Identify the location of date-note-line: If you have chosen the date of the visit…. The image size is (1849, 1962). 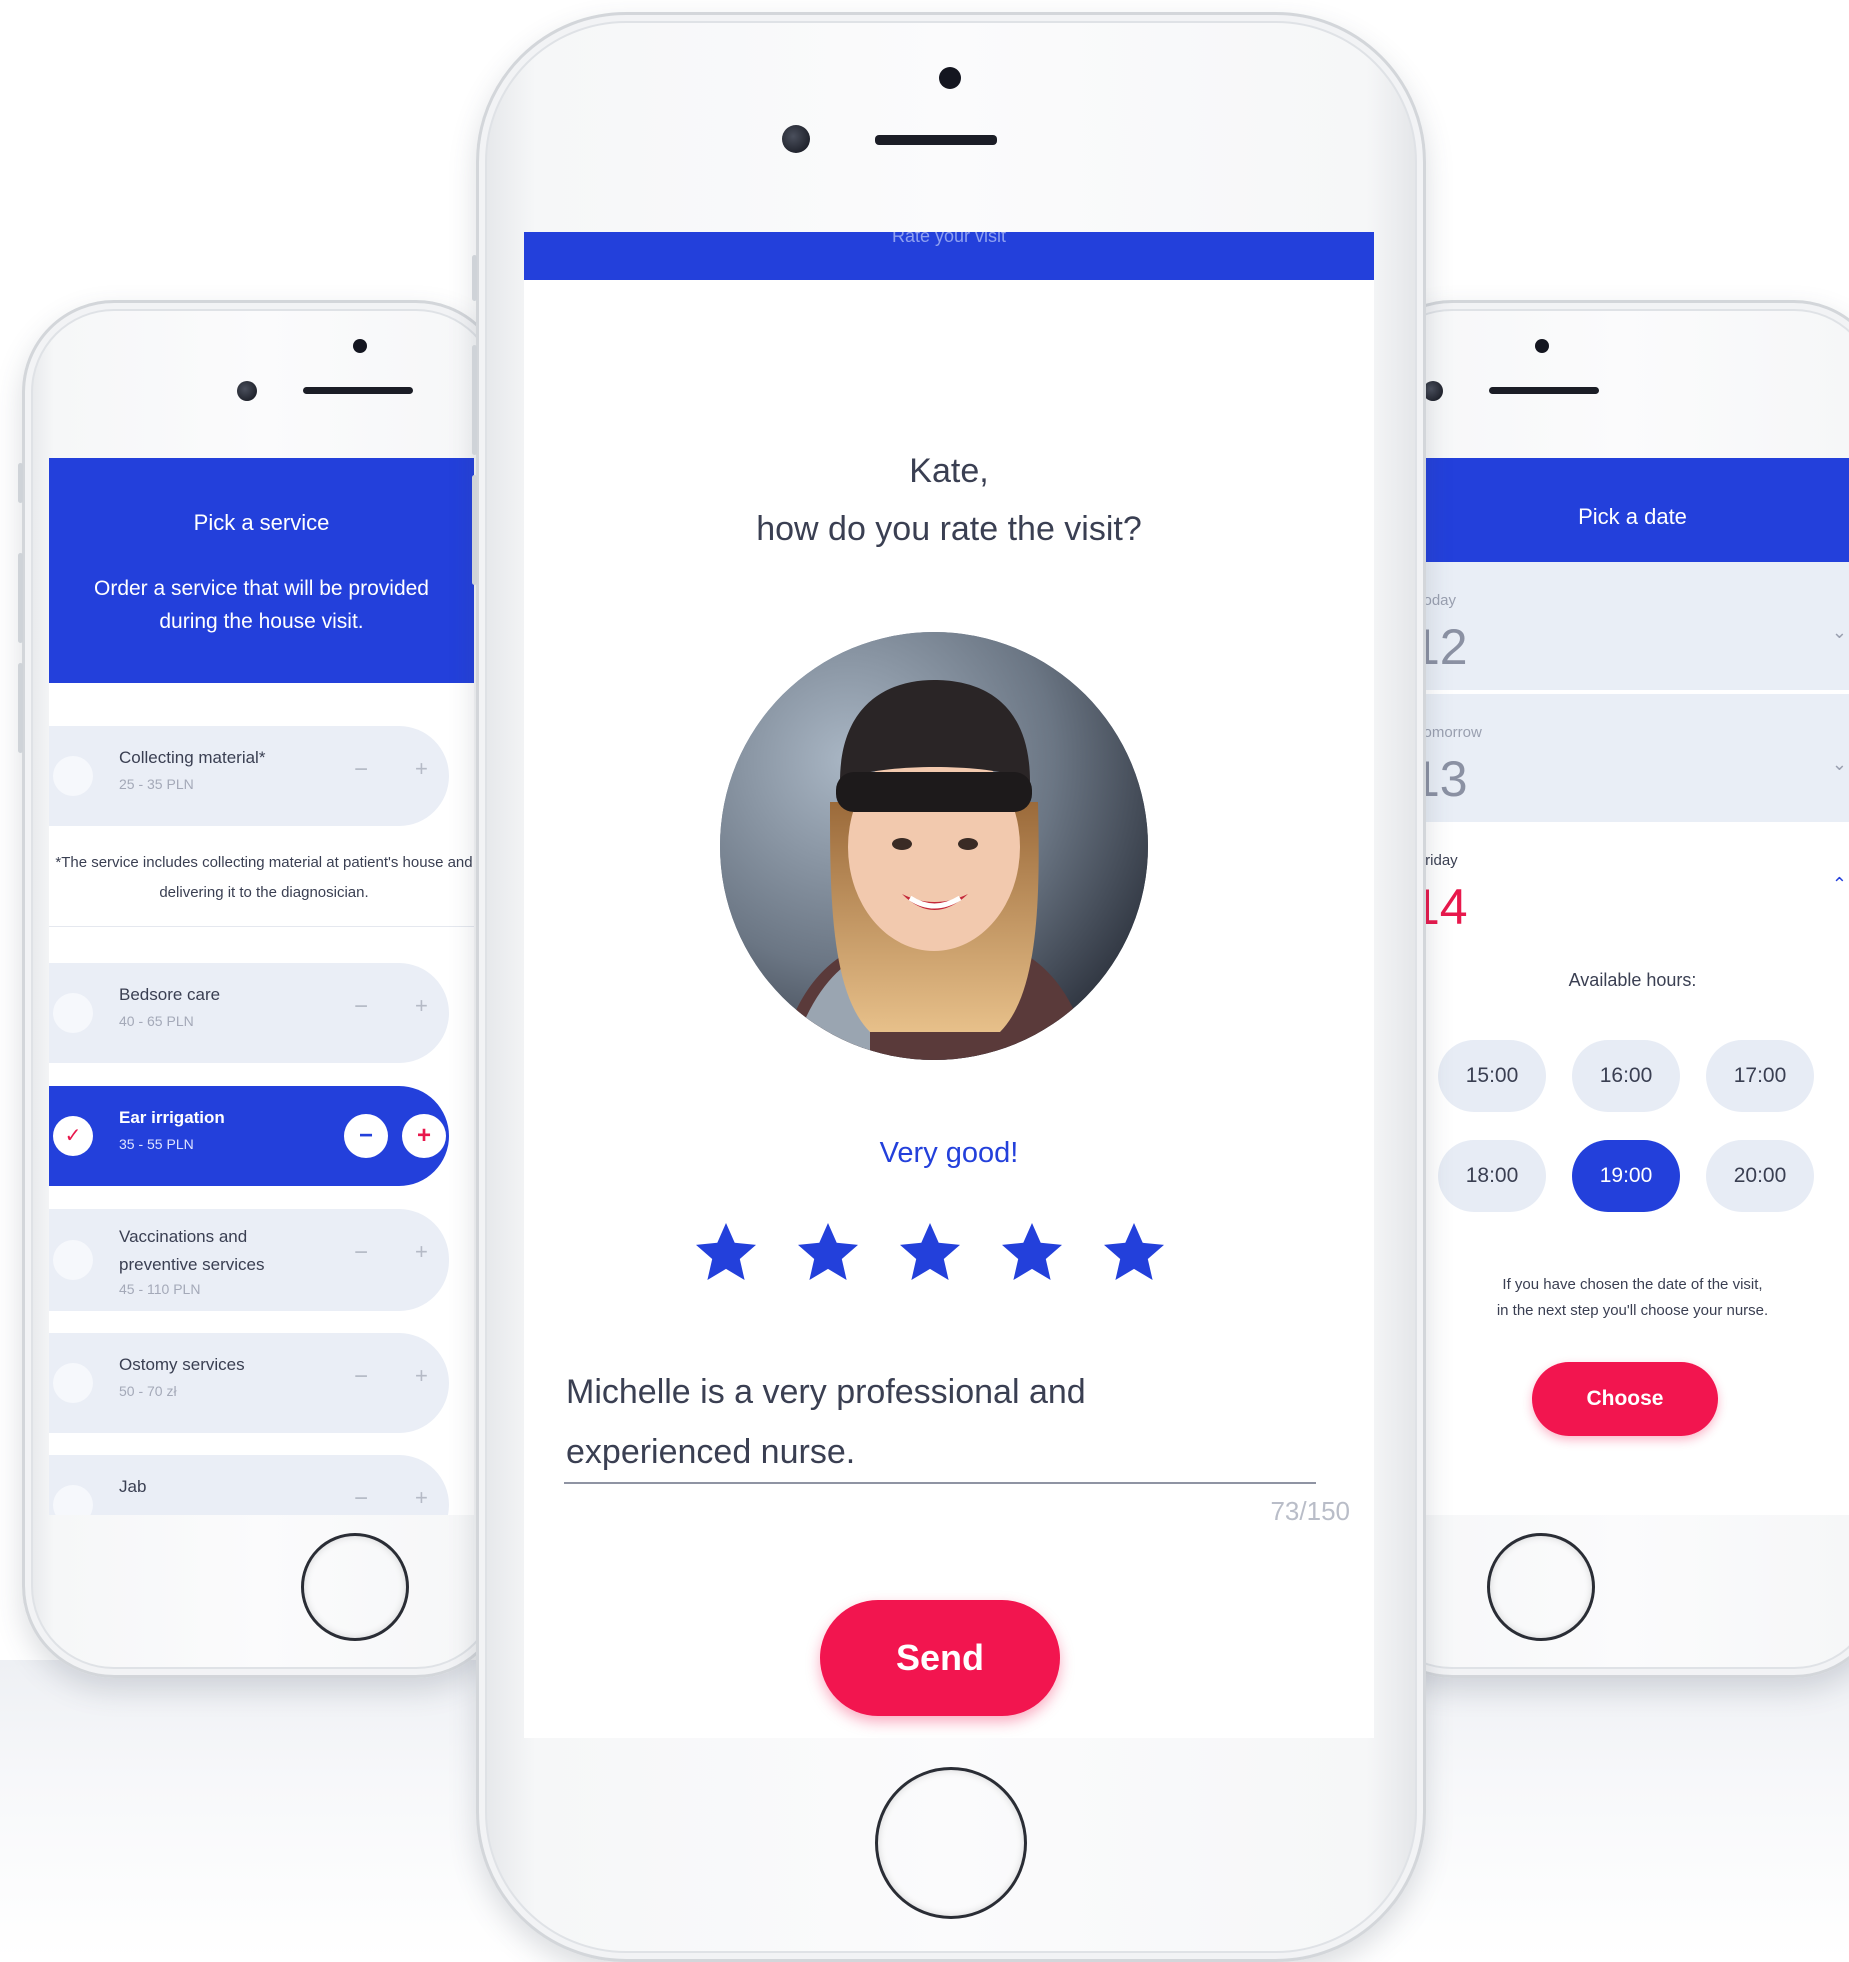
(1632, 1284).